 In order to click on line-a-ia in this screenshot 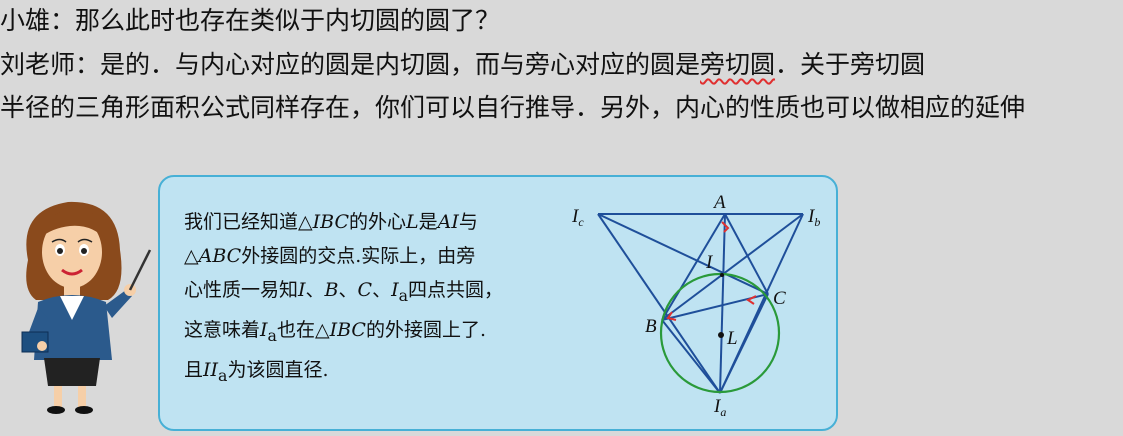, I will do `click(722, 303)`.